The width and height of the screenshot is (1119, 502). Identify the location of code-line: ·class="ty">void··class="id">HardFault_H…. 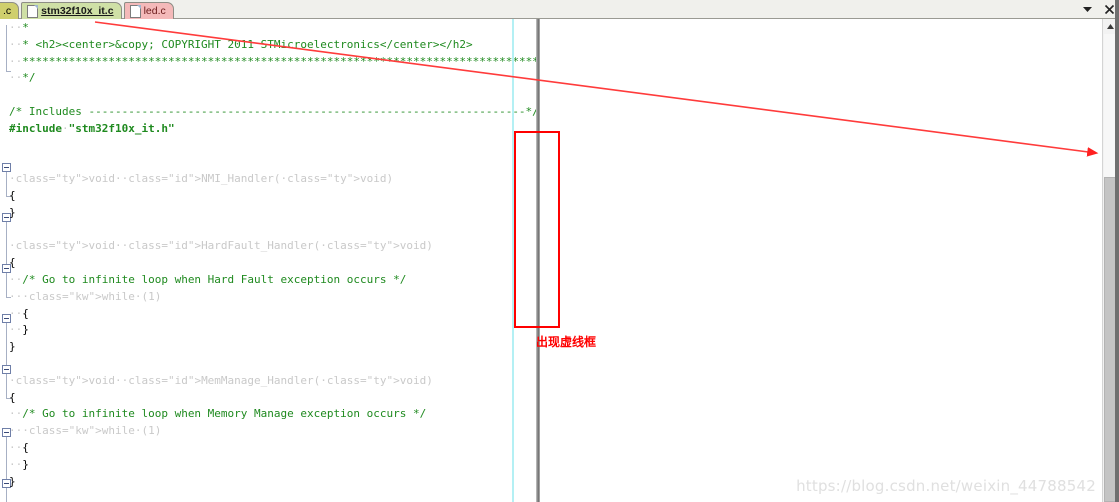
(273, 246).